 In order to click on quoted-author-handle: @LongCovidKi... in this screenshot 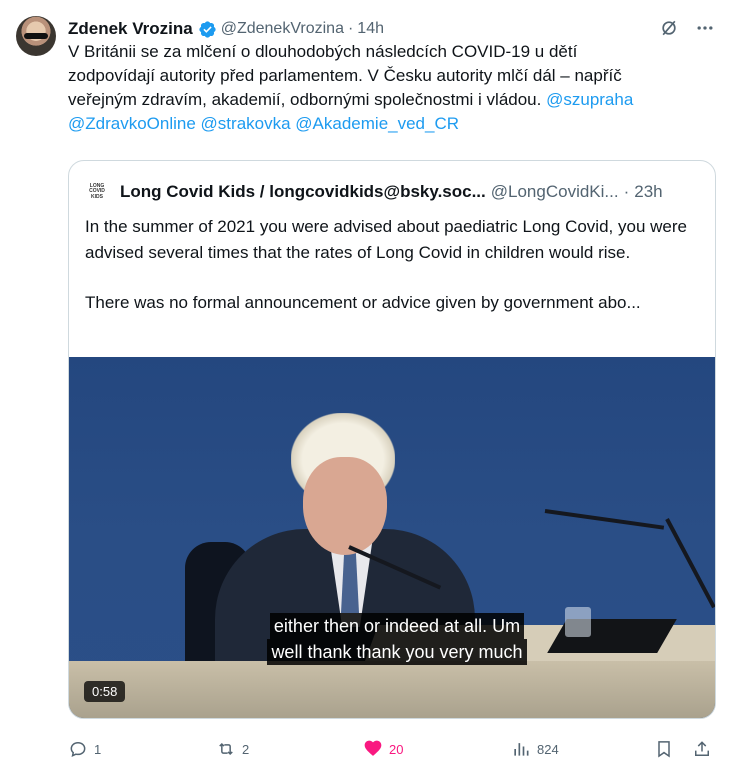, I will do `click(555, 192)`.